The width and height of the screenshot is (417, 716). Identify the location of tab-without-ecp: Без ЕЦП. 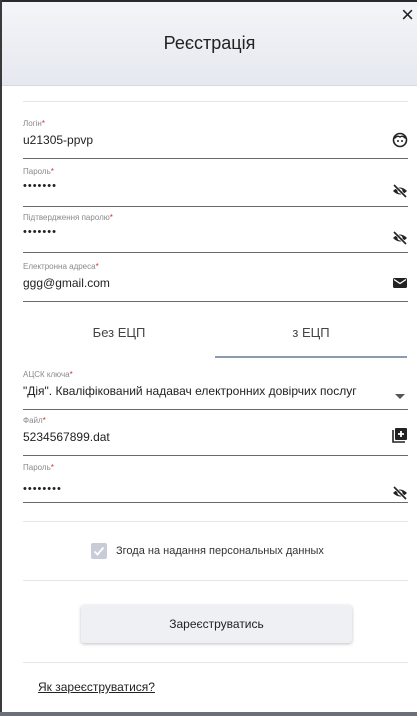
(119, 333).